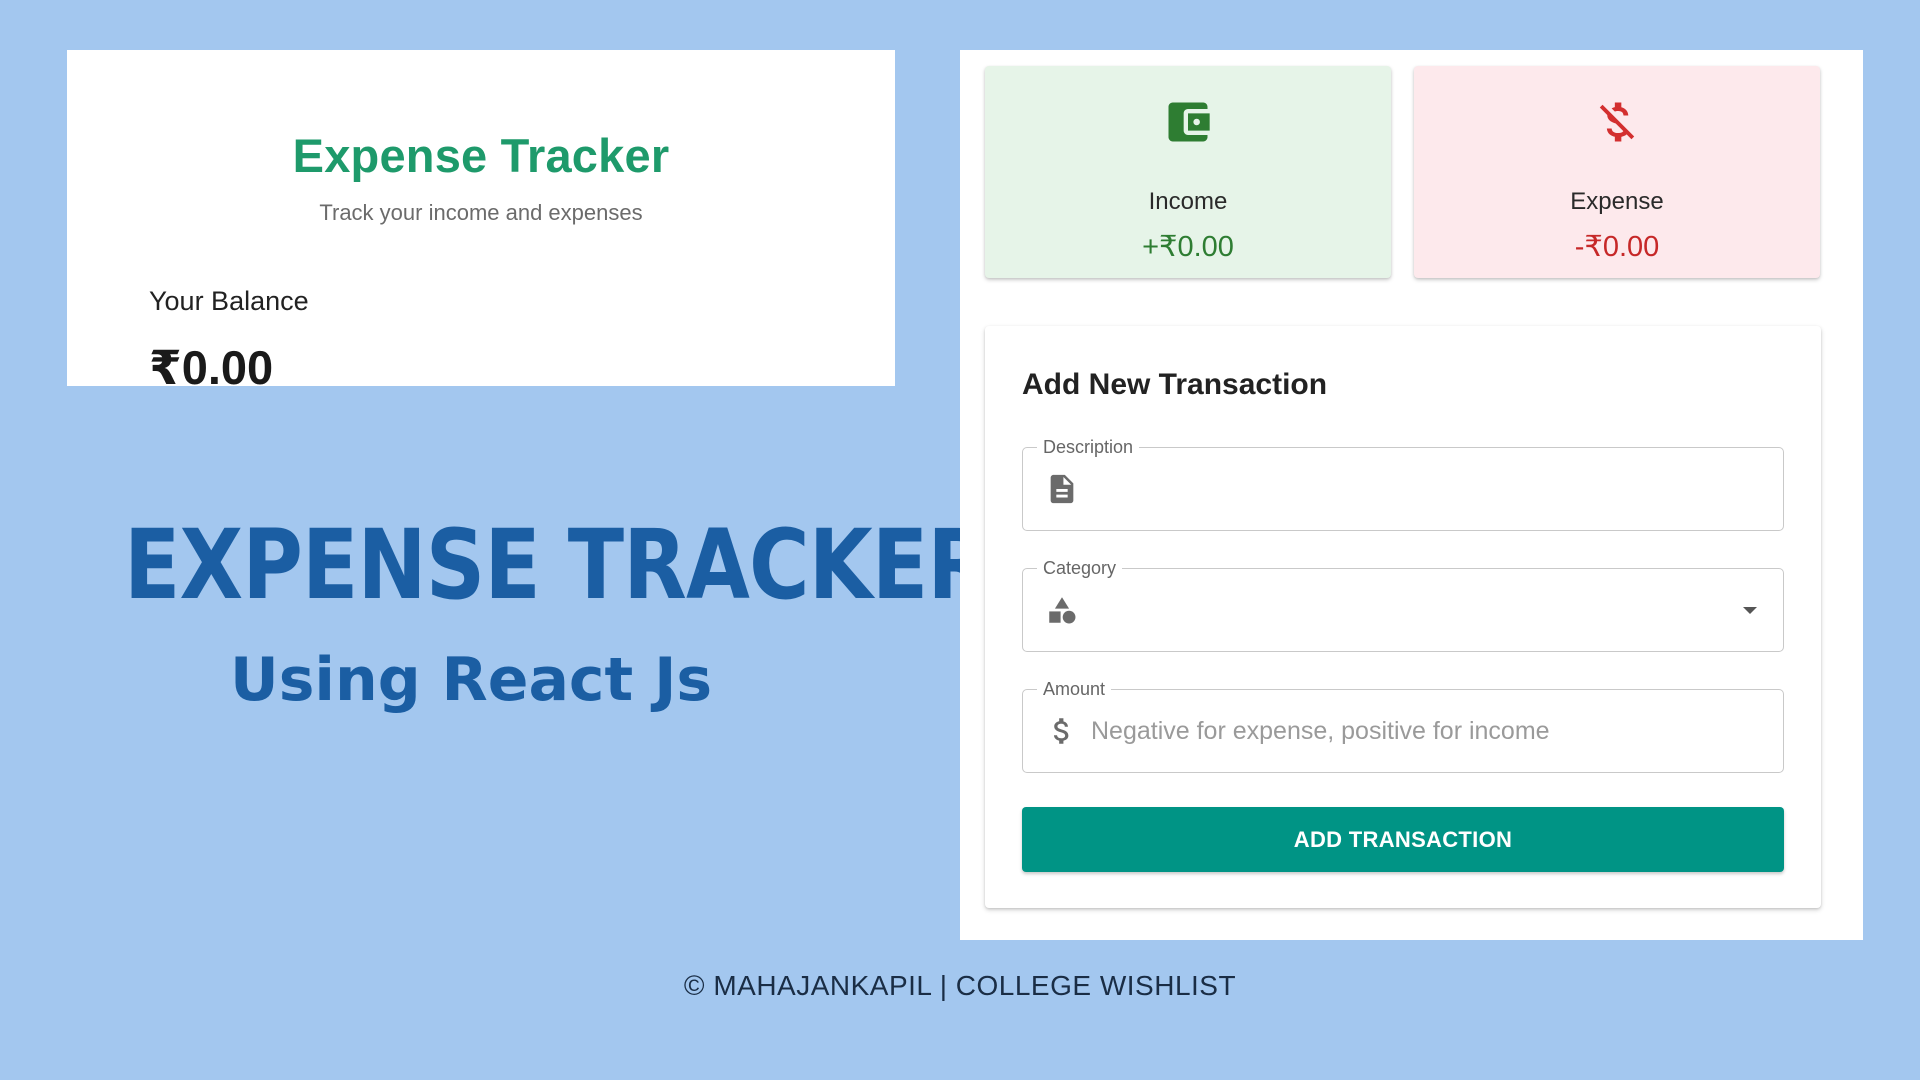  Describe the element at coordinates (1188, 247) in the screenshot. I see `income-value: +₹0.00` at that location.